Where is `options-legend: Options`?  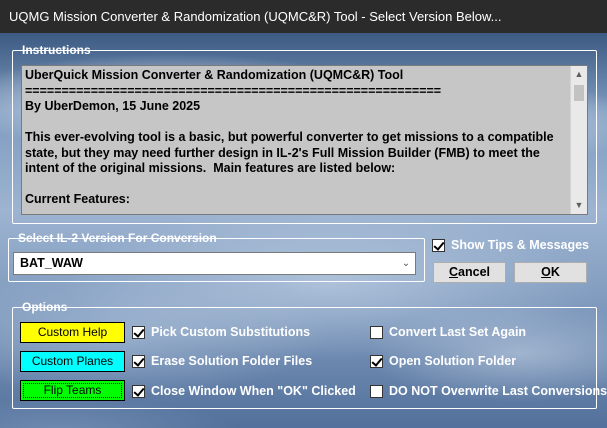 options-legend: Options is located at coordinates (45, 307).